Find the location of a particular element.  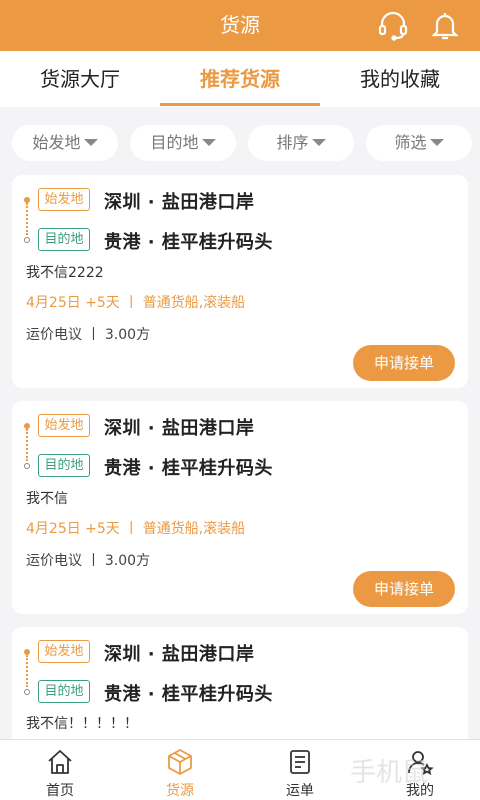

sort-label: 排序 is located at coordinates (292, 142).